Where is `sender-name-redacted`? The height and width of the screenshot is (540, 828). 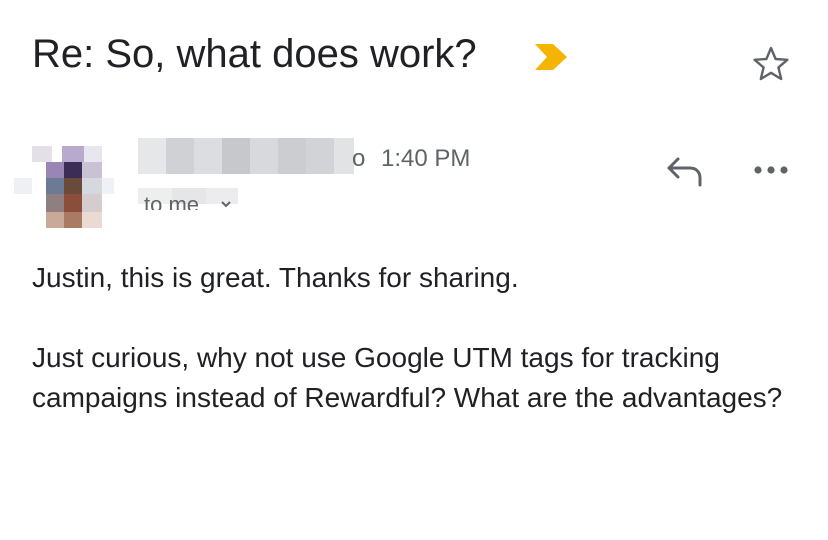 sender-name-redacted is located at coordinates (251, 156).